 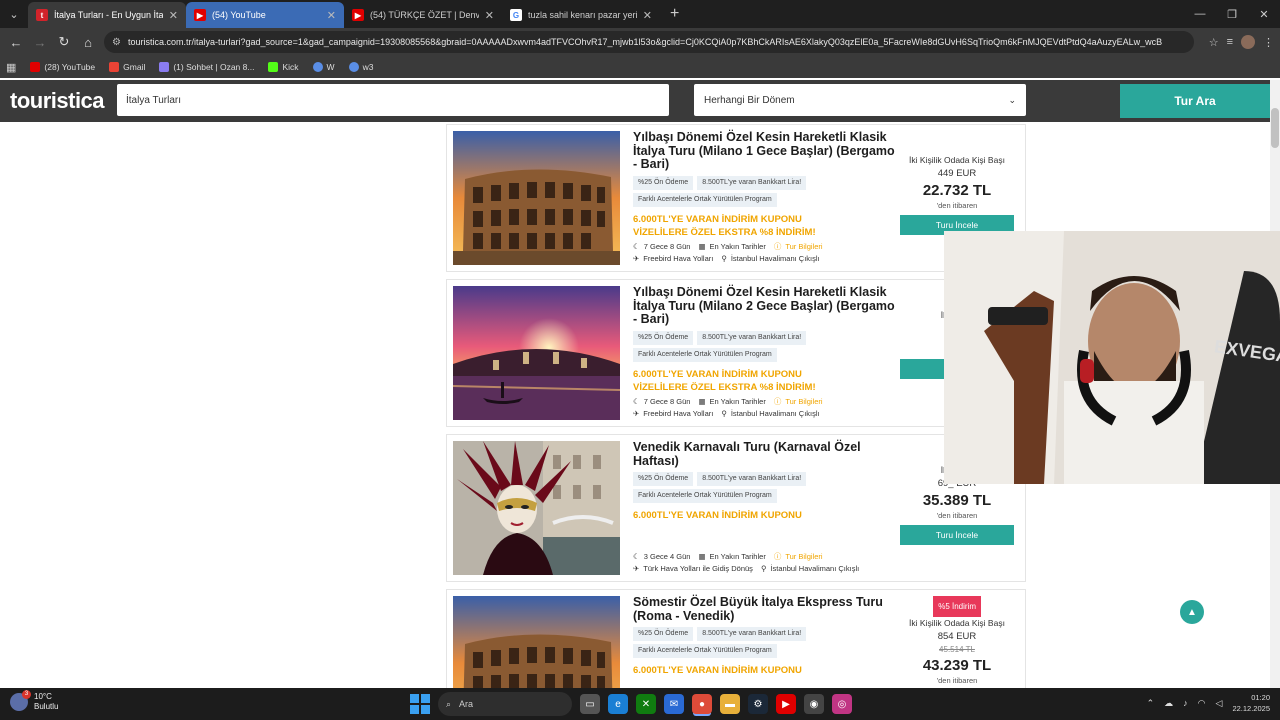 I want to click on tab-title: tuzla sahil kenarı pazar yeri - Go, so click(x=582, y=15).